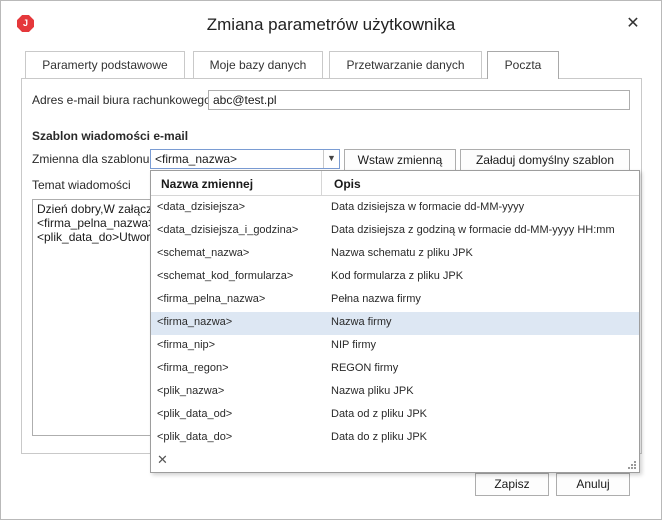  I want to click on variable-name-cell: <firma_nazwa>, so click(195, 322).